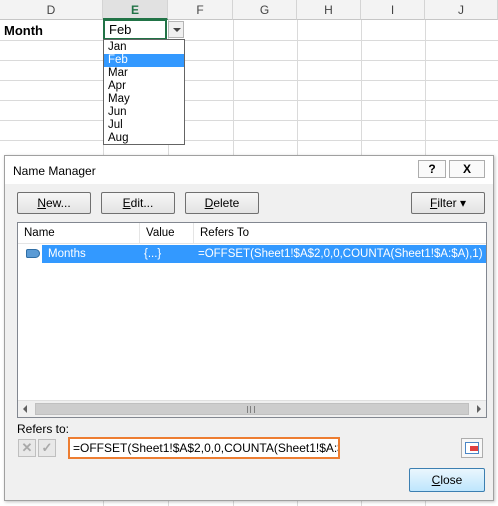 The image size is (498, 506). What do you see at coordinates (167, 233) in the screenshot?
I see `list-header-value: Value` at bounding box center [167, 233].